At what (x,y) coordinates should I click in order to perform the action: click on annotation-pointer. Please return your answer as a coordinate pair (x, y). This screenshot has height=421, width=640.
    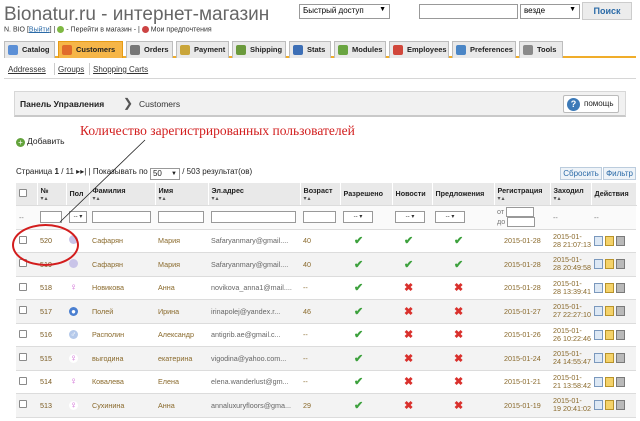
    Looking at the image, I should click on (102, 181).